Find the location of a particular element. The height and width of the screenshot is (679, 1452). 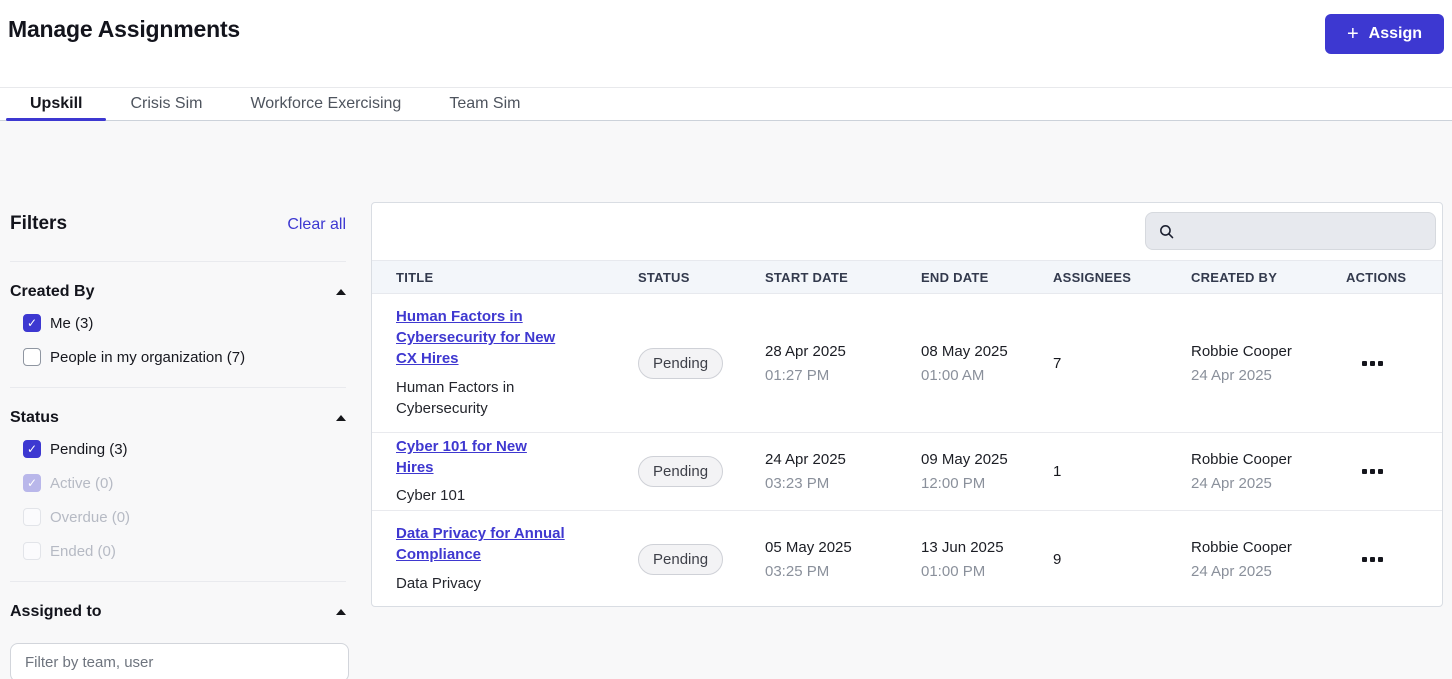

start-time: 03:23 PM is located at coordinates (797, 483).